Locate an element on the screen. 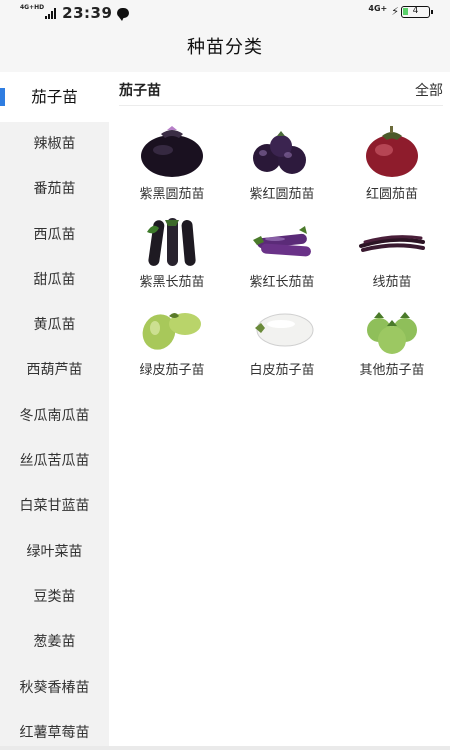 The image size is (450, 750). status-bar-left: 4G+HD 23:39 is located at coordinates (75, 13).